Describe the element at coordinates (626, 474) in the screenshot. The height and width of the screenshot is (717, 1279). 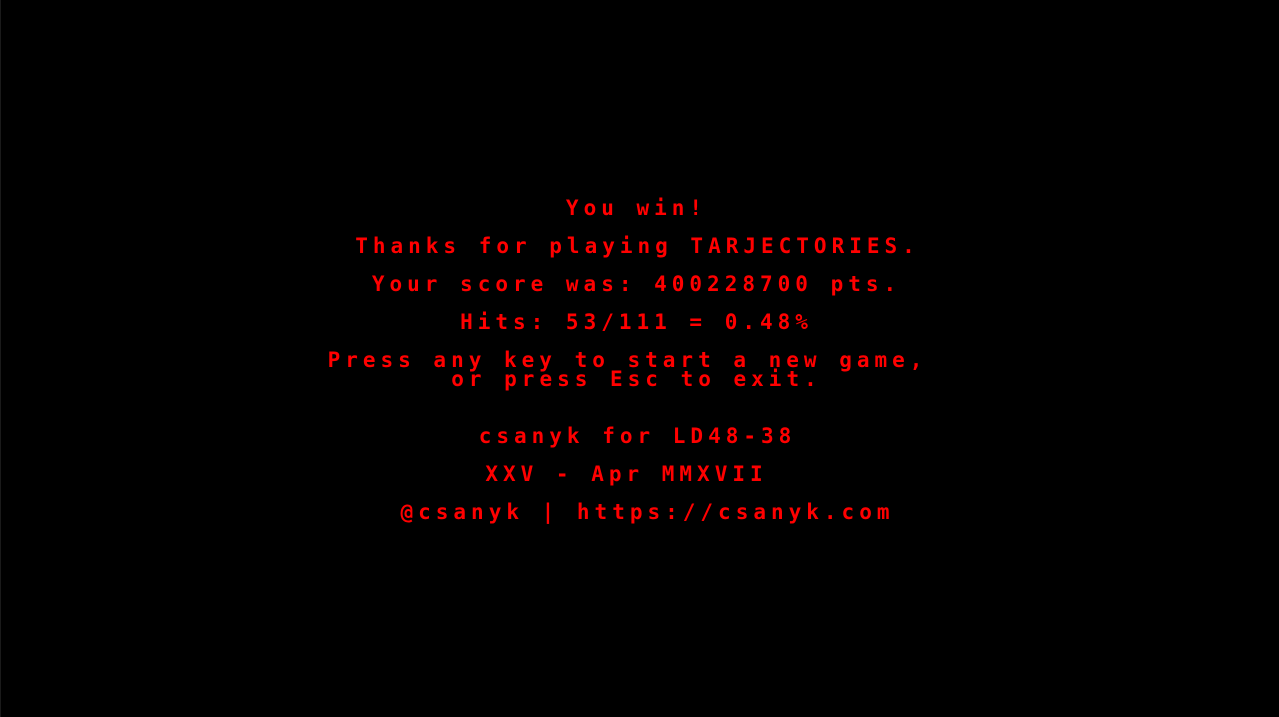
I see `date-credit: XXV - Apr MMXVII` at that location.